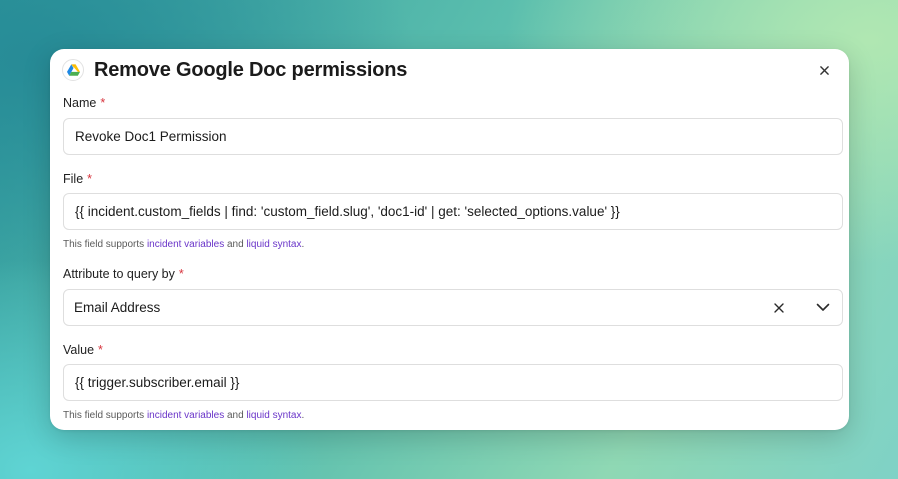  I want to click on attribute-select: Email Address, so click(453, 307).